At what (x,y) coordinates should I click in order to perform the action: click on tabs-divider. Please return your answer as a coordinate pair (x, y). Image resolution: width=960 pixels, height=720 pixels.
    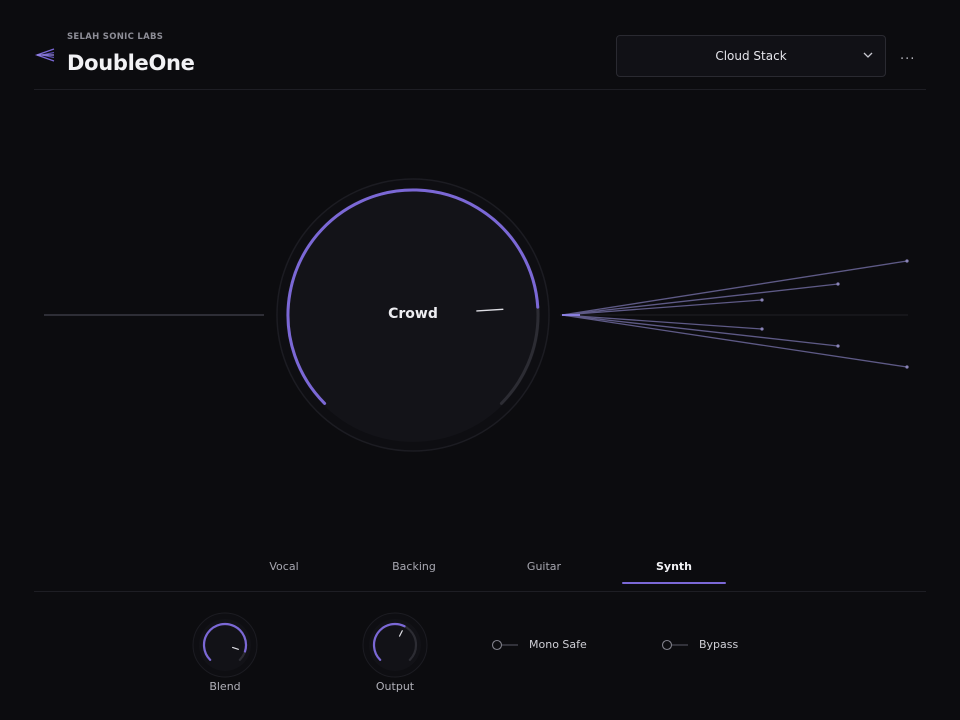
    Looking at the image, I should click on (480, 591).